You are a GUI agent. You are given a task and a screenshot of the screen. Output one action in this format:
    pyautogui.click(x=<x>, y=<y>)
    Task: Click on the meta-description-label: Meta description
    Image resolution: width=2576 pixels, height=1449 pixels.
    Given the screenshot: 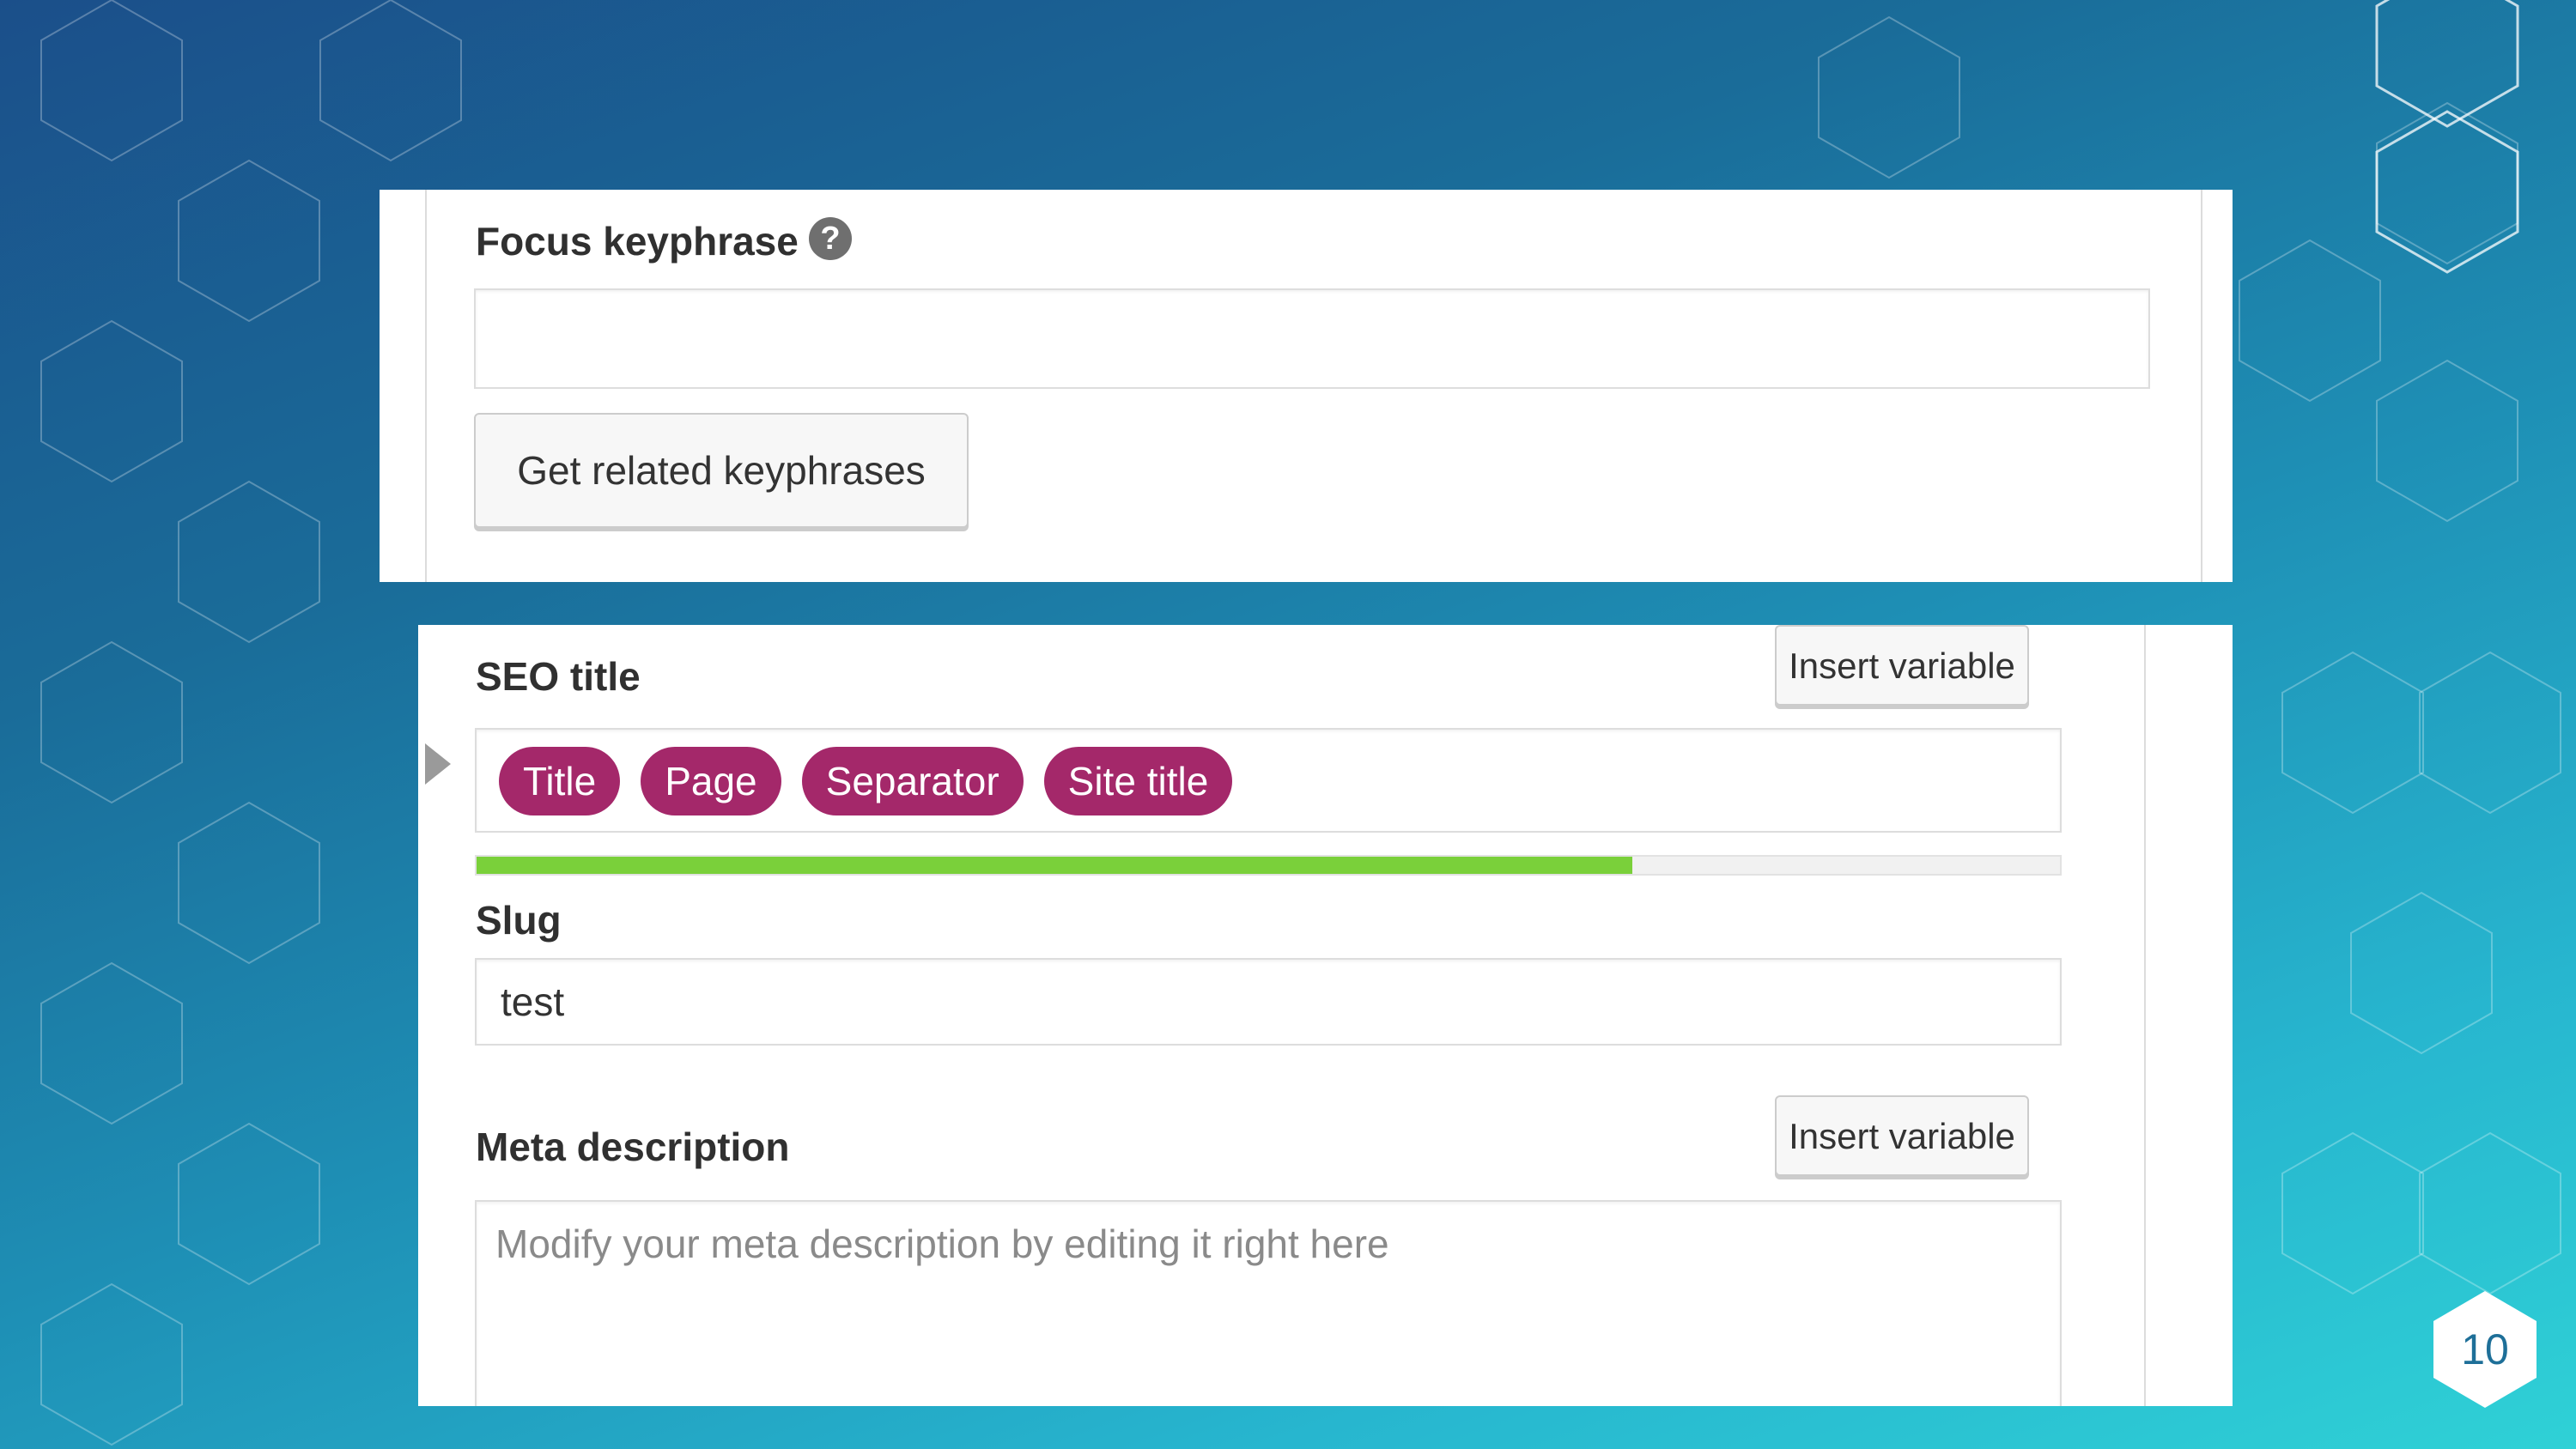 What is the action you would take?
    pyautogui.click(x=633, y=1147)
    